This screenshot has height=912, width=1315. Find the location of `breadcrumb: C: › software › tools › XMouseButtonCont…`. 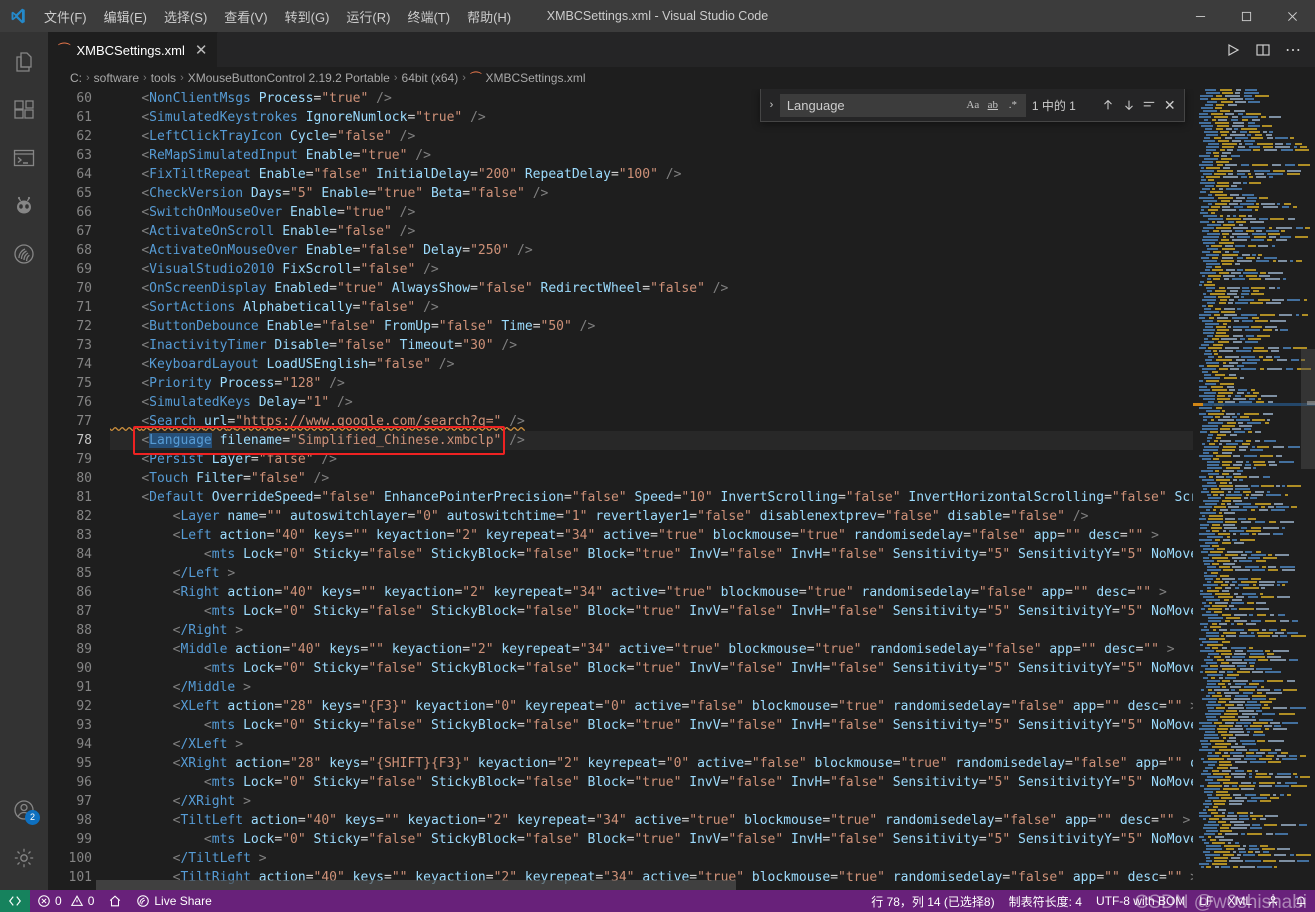

breadcrumb: C: › software › tools › XMouseButtonCont… is located at coordinates (681, 78).